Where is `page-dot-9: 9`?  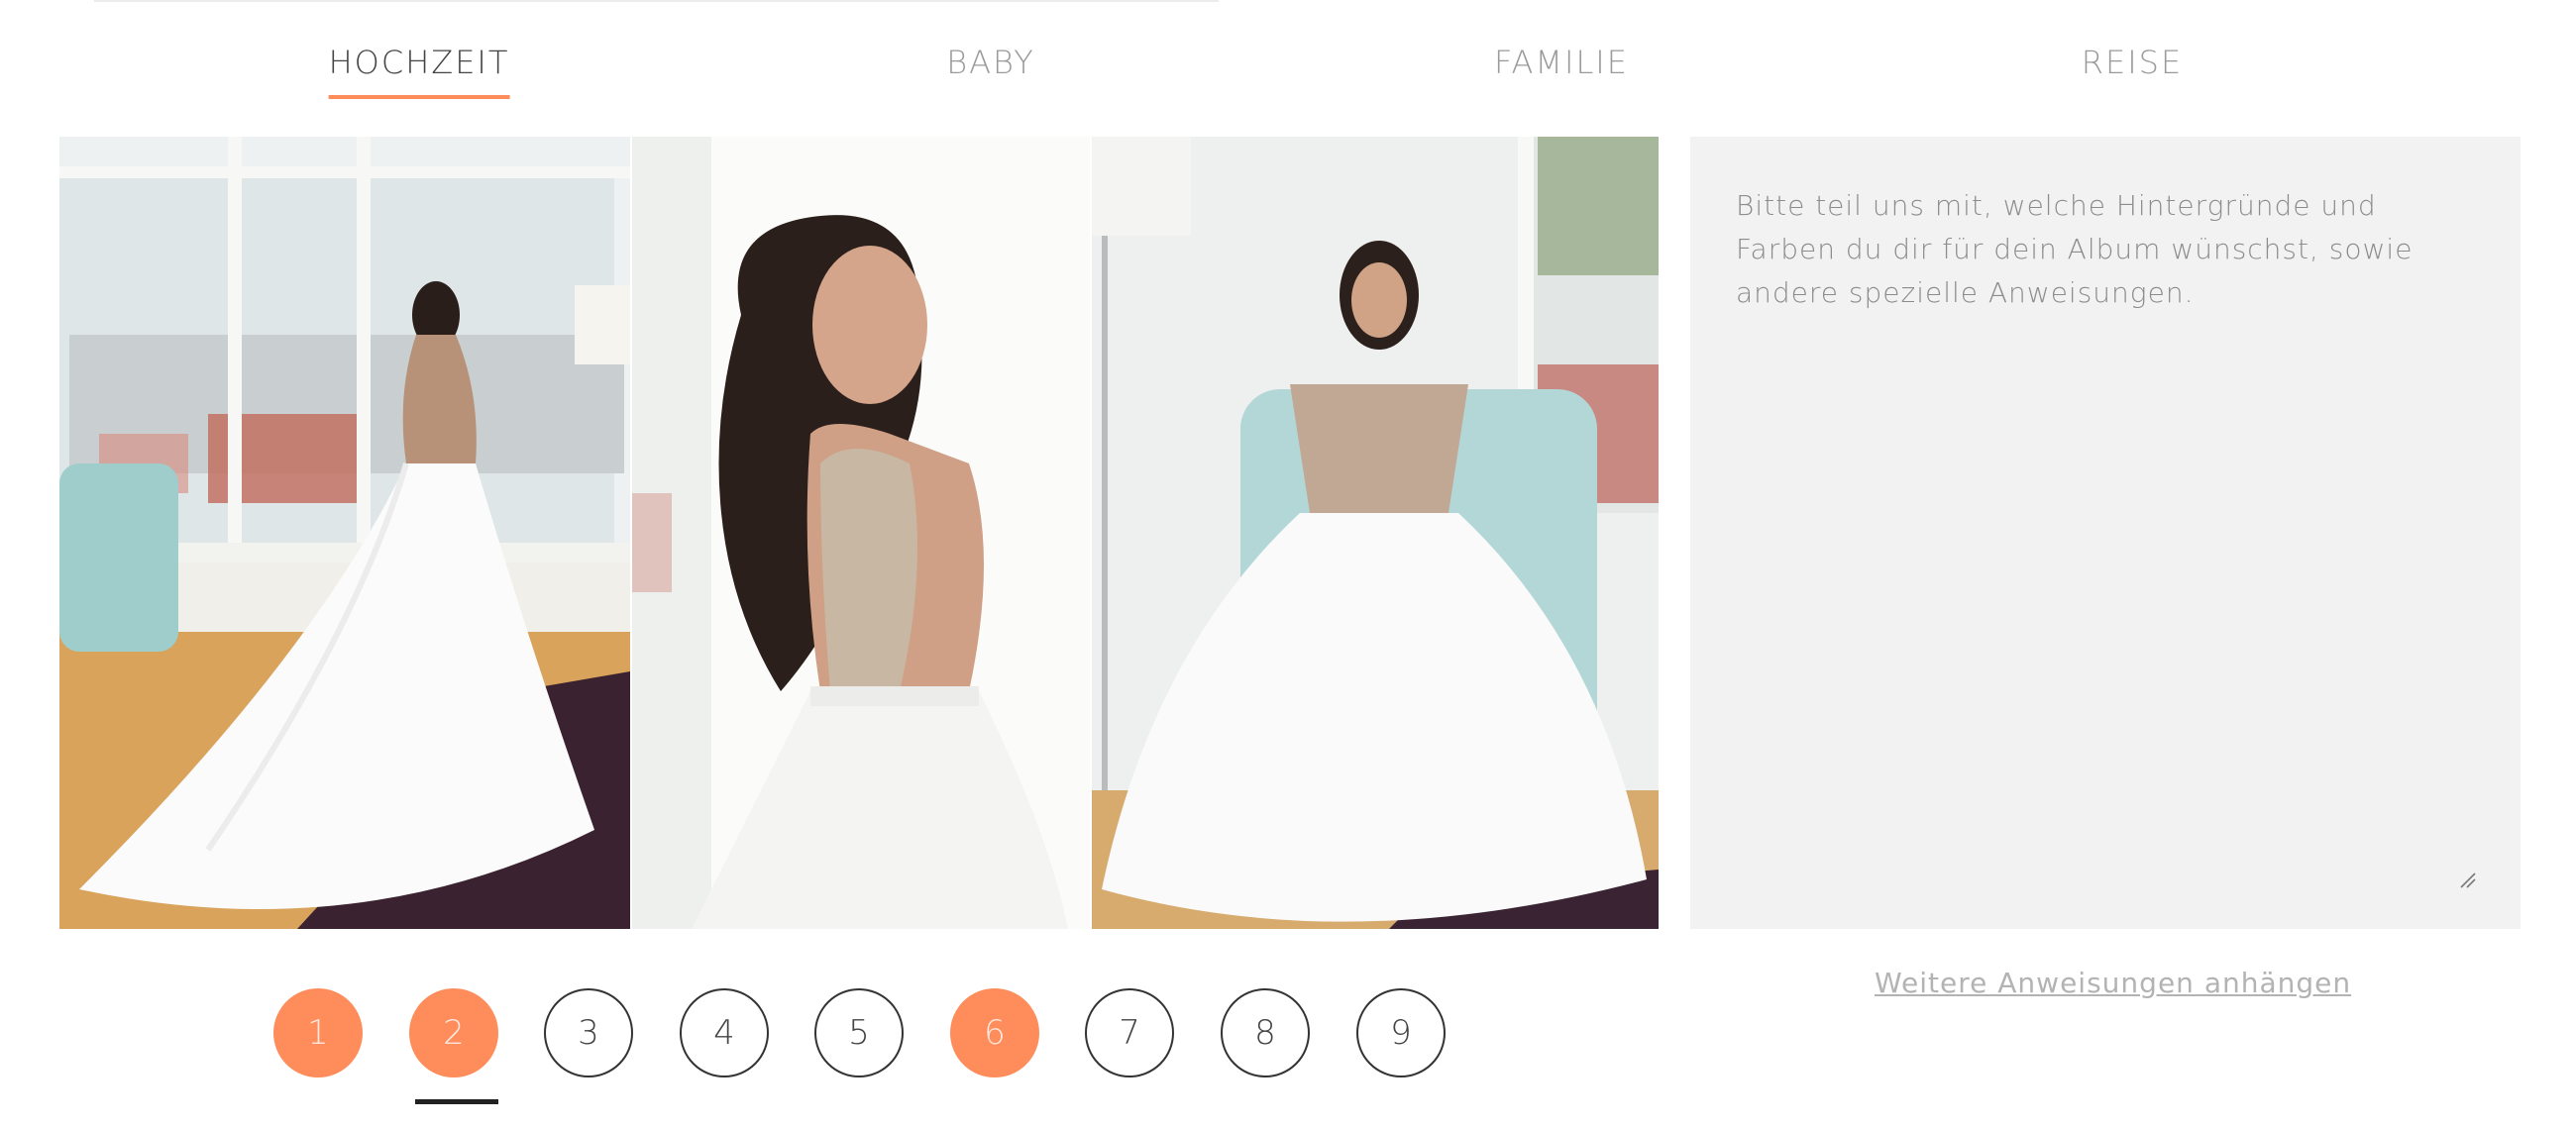 page-dot-9: 9 is located at coordinates (1401, 1033).